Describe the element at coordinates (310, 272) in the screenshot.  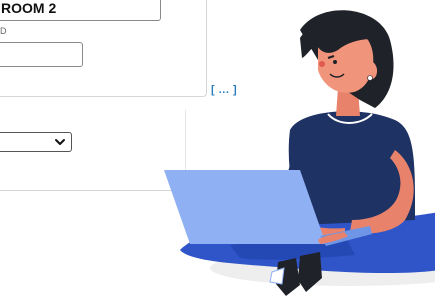
I see `shoe-right` at that location.